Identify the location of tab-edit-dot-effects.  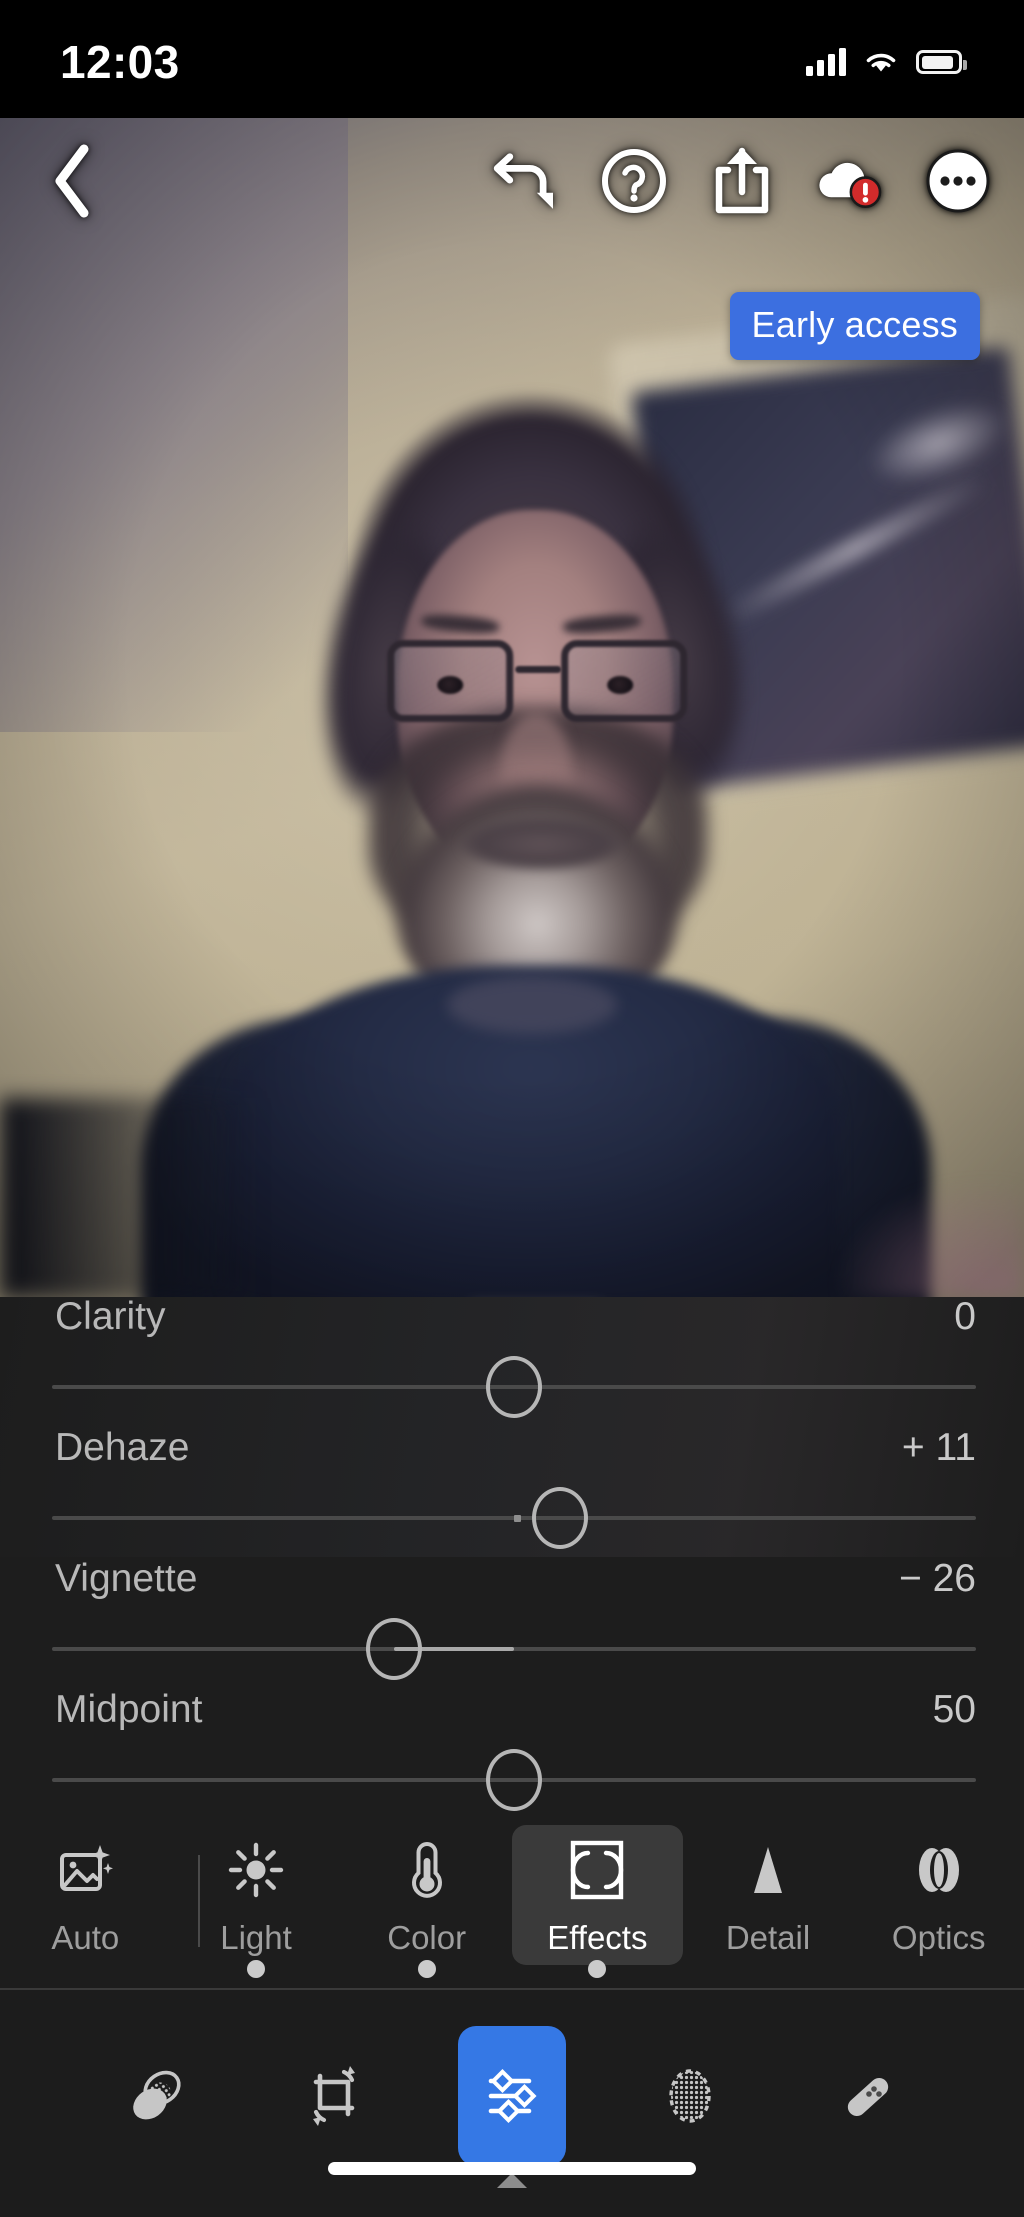
(597, 1969).